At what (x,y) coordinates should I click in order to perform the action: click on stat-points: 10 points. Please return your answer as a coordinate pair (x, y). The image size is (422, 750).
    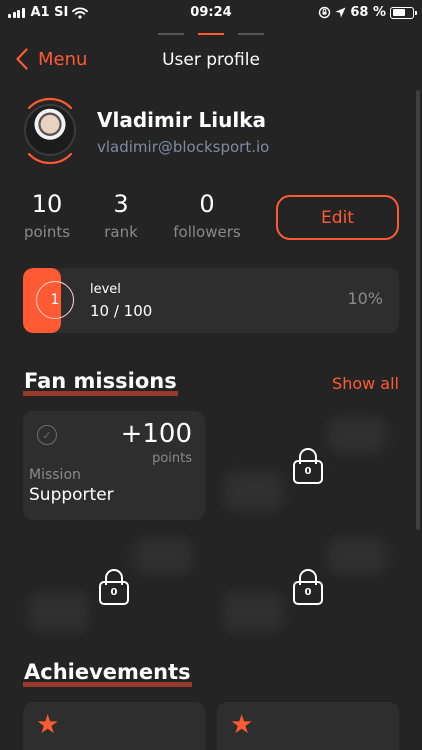
    Looking at the image, I should click on (47, 215).